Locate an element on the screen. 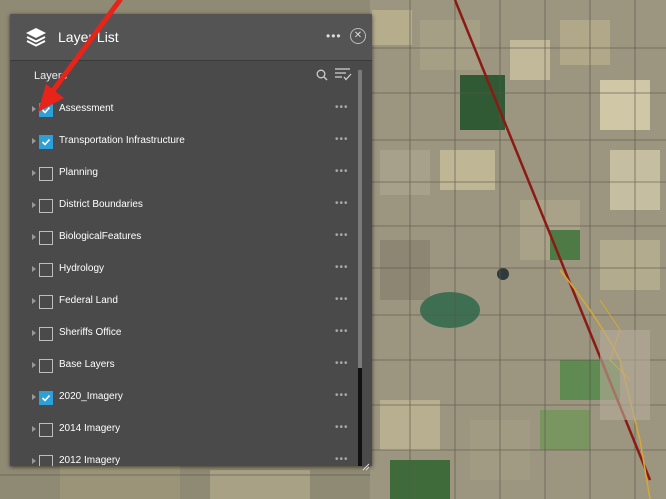 This screenshot has height=499, width=666. layer-label: Planning is located at coordinates (78, 172).